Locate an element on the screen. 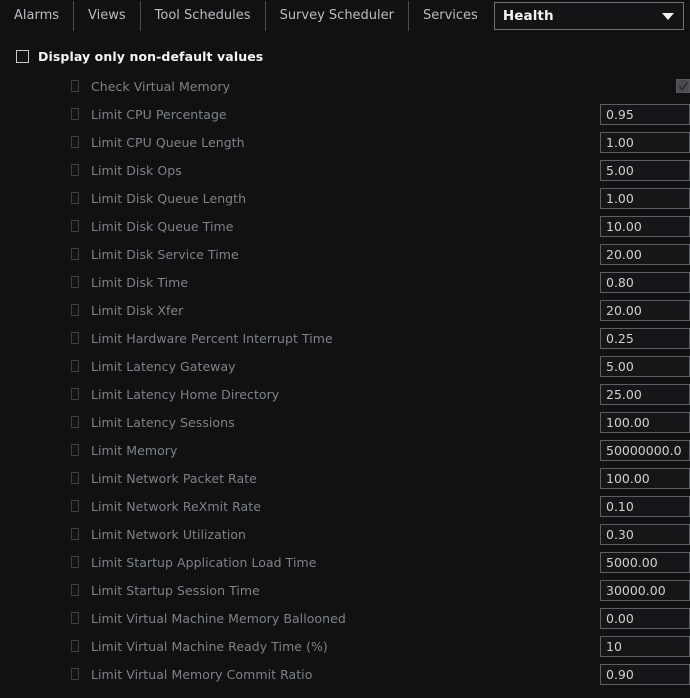  setting-value-input: 0.00 is located at coordinates (645, 618).